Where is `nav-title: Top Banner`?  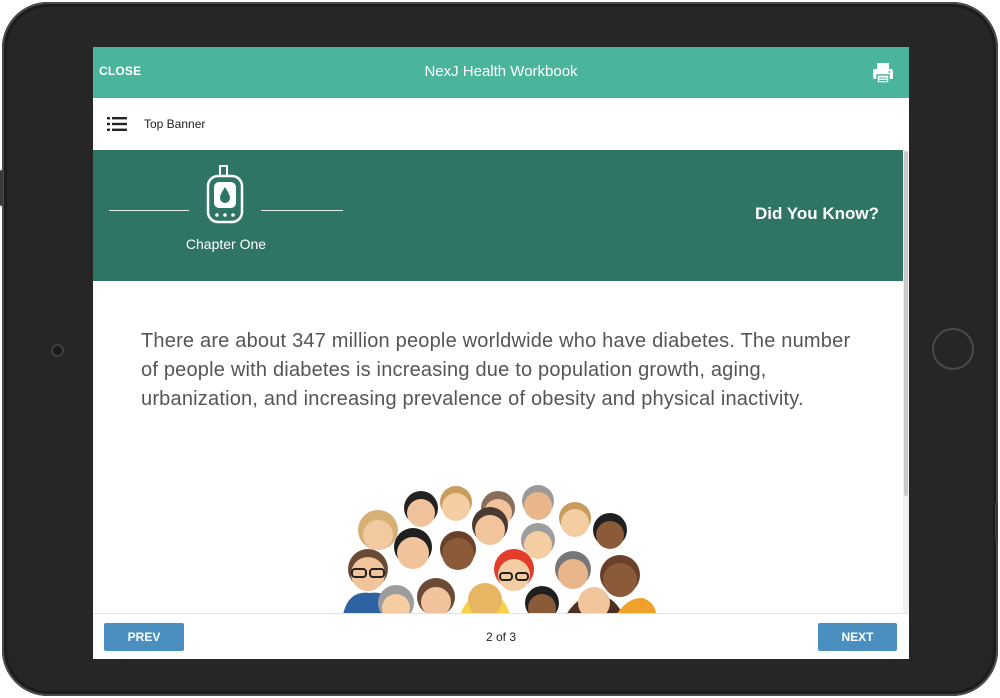
nav-title: Top Banner is located at coordinates (175, 124).